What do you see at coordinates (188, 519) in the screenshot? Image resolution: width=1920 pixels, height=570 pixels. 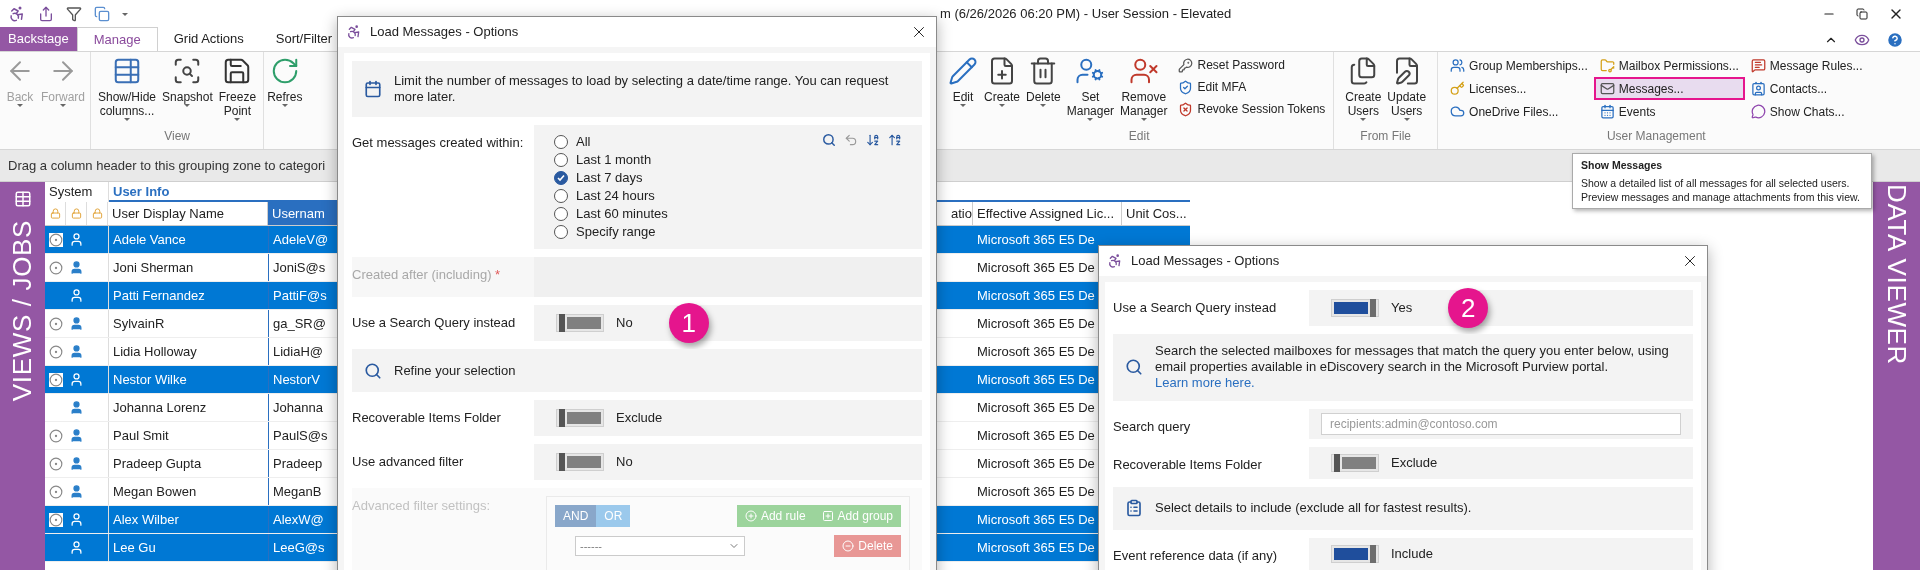 I see `table-cell: Alex Wilber` at bounding box center [188, 519].